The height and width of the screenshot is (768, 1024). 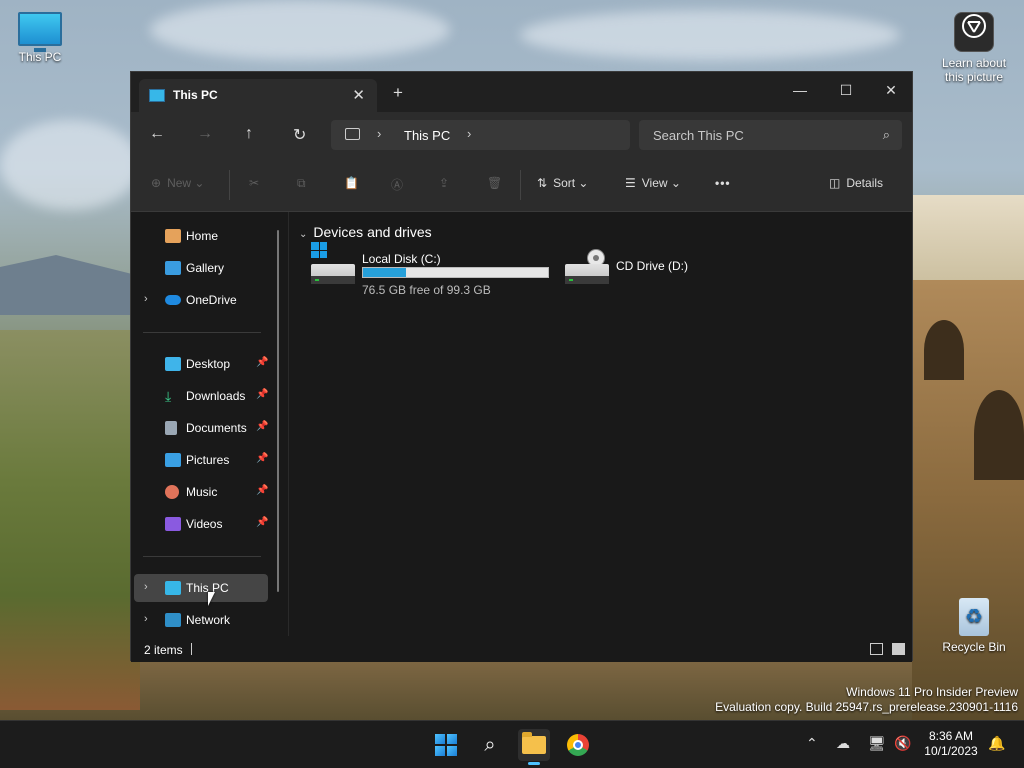 What do you see at coordinates (891, 90) in the screenshot?
I see `close-button: ✕` at bounding box center [891, 90].